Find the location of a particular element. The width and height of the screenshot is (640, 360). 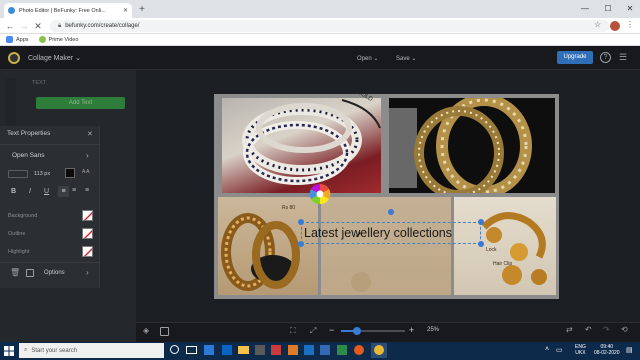

taskbar-search-box: ⌕ Start your search is located at coordinates (91, 350).